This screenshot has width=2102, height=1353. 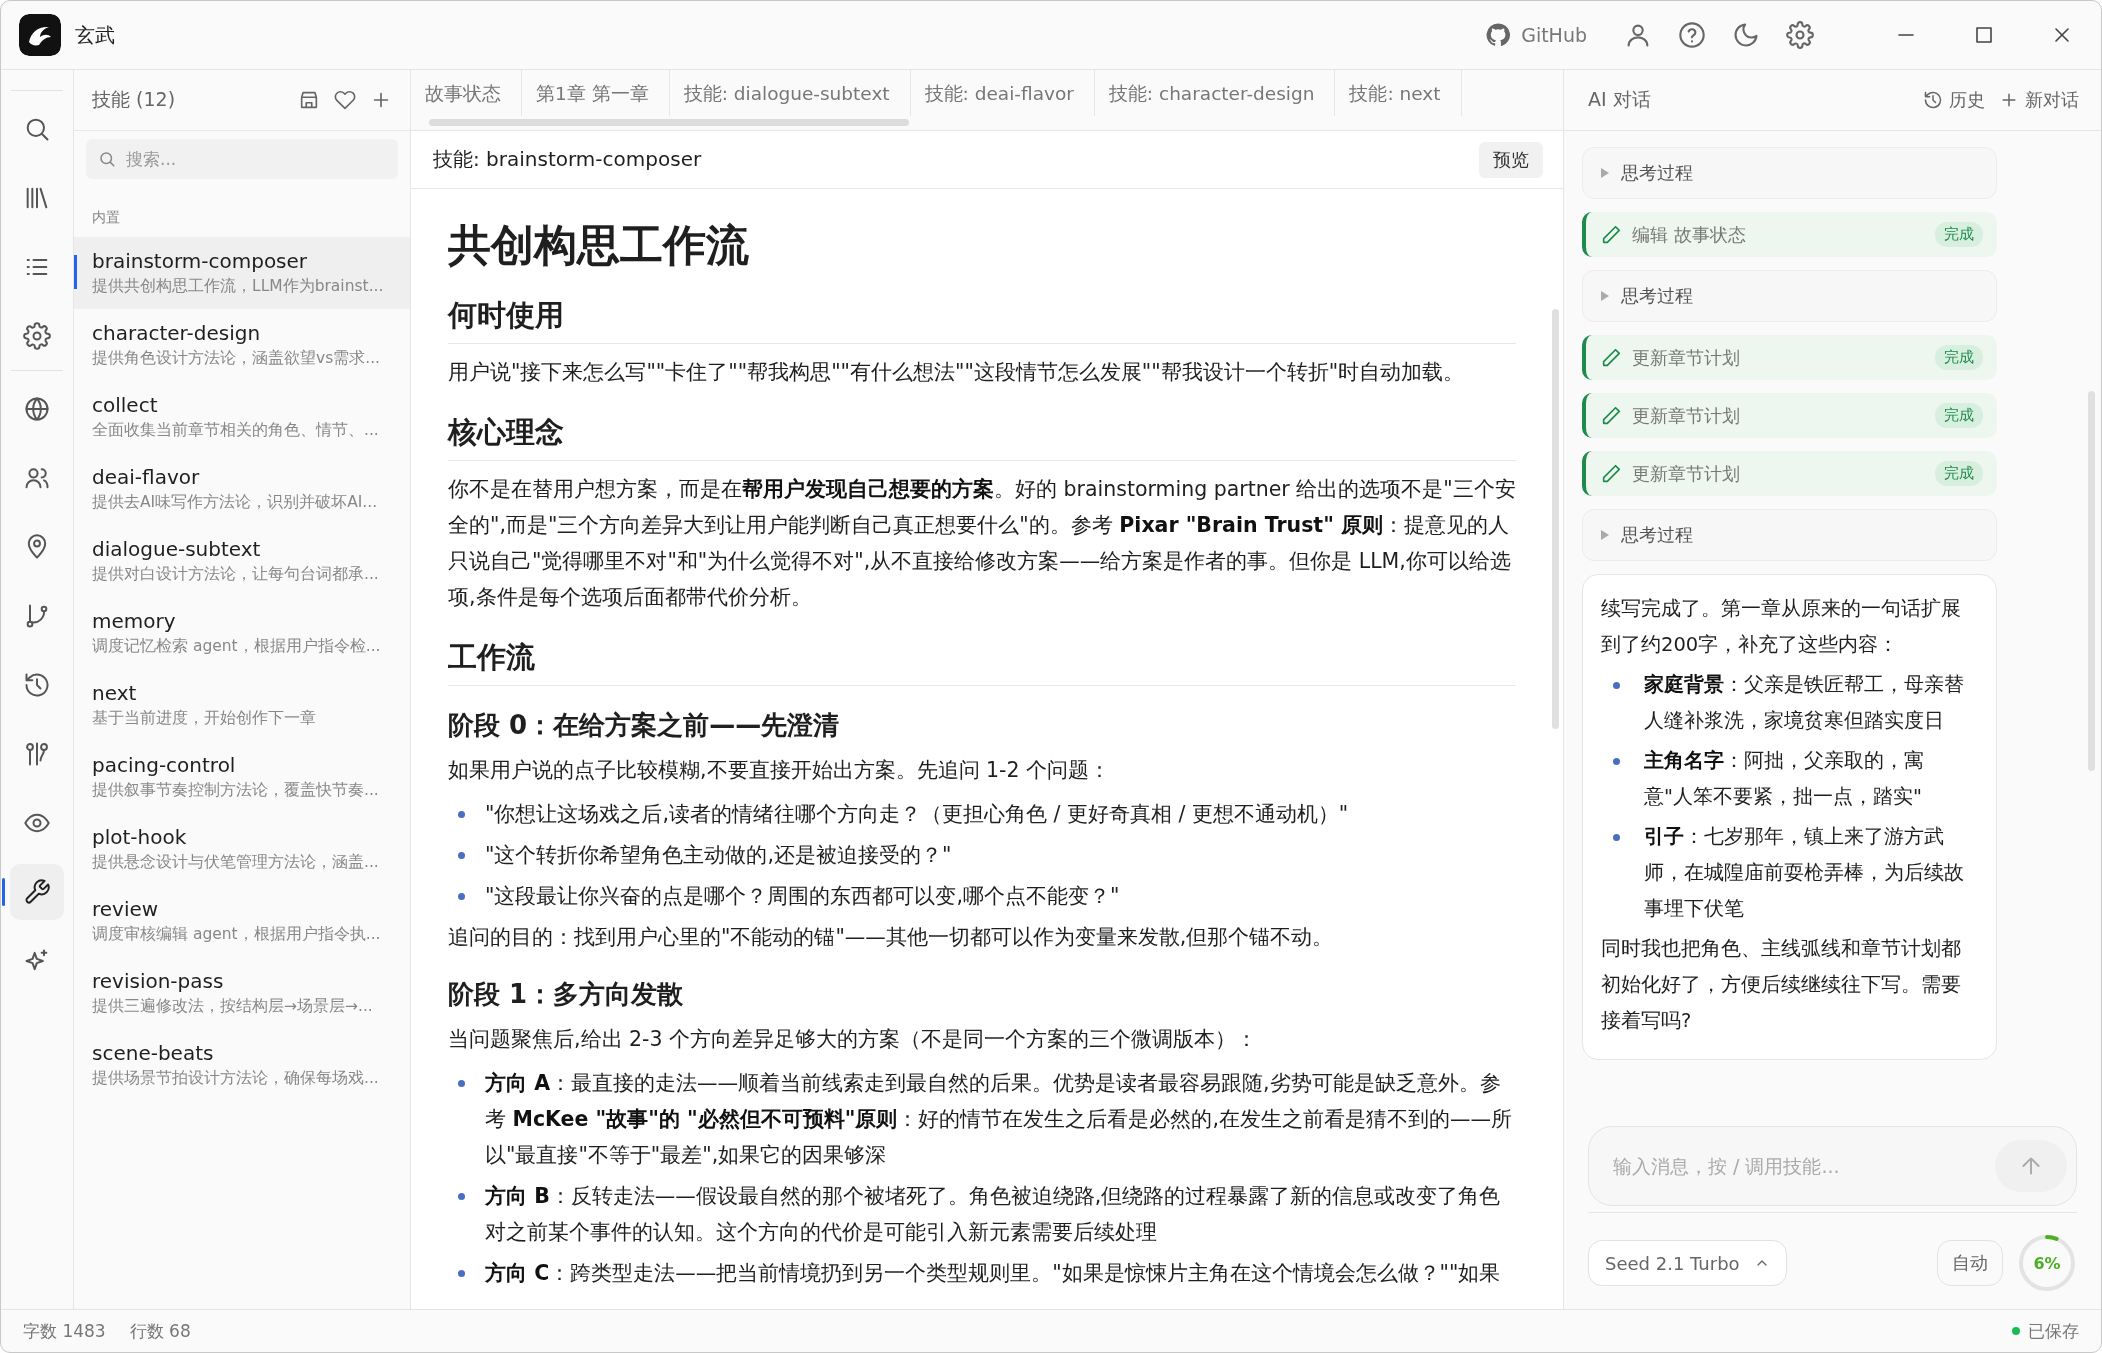 What do you see at coordinates (802, 896) in the screenshot?
I see `document-list-item: "这段最让你兴奋的点是哪个？周围的东西都可以变,哪个点不能变？"` at bounding box center [802, 896].